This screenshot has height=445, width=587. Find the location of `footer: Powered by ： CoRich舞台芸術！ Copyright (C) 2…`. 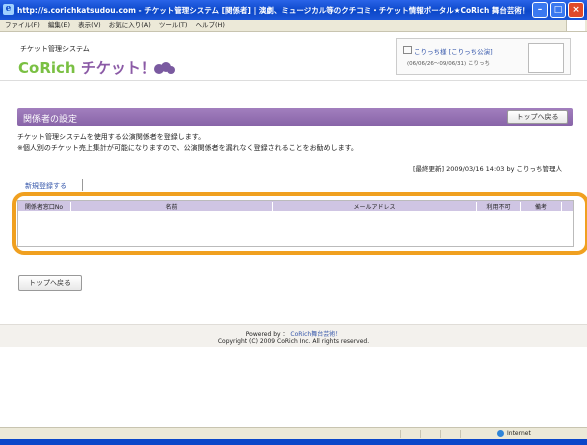

footer: Powered by ： CoRich舞台芸術！ Copyright (C) 2… is located at coordinates (293, 335).